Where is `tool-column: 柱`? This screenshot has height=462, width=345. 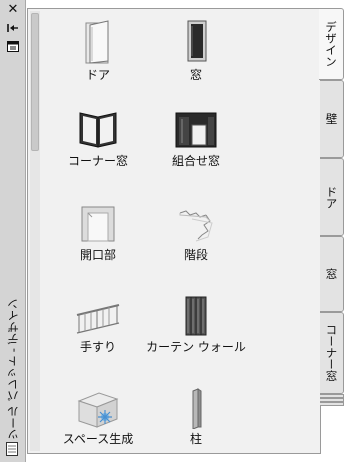
tool-column: 柱 is located at coordinates (196, 413).